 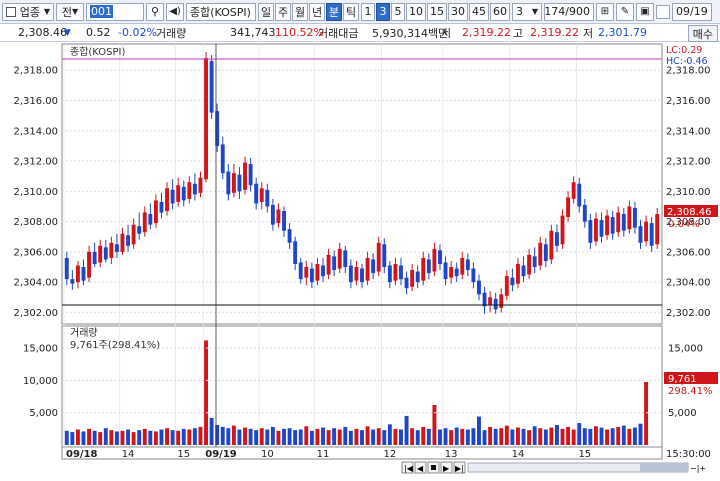 I want to click on price-change: 0.52, so click(x=98, y=32).